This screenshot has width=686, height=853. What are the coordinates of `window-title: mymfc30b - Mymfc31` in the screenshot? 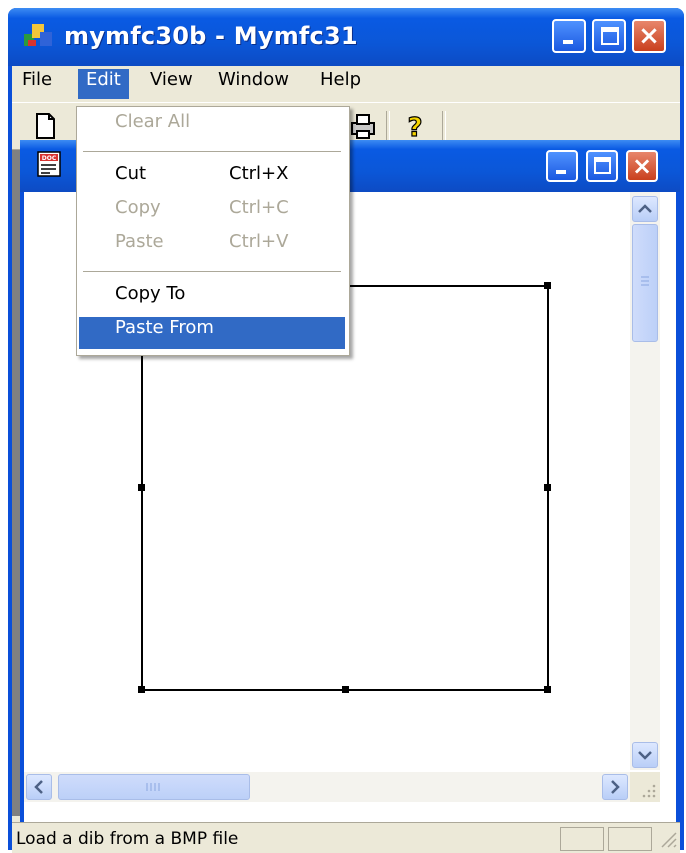 It's located at (211, 36).